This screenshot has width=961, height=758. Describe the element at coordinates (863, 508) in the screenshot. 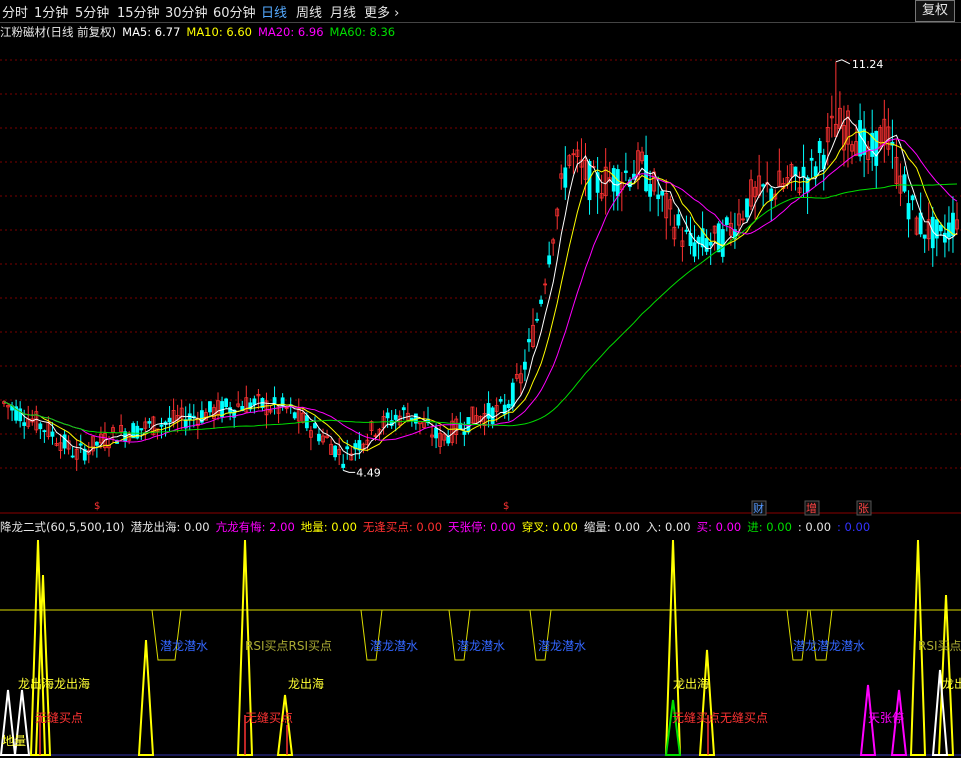

I see `event-marker-2: 张` at that location.